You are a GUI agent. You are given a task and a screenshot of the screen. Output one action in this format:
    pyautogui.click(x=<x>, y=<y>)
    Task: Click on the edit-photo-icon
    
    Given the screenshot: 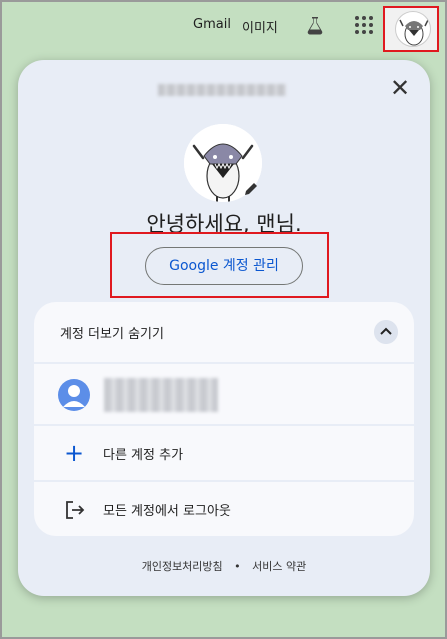 What is the action you would take?
    pyautogui.click(x=251, y=189)
    